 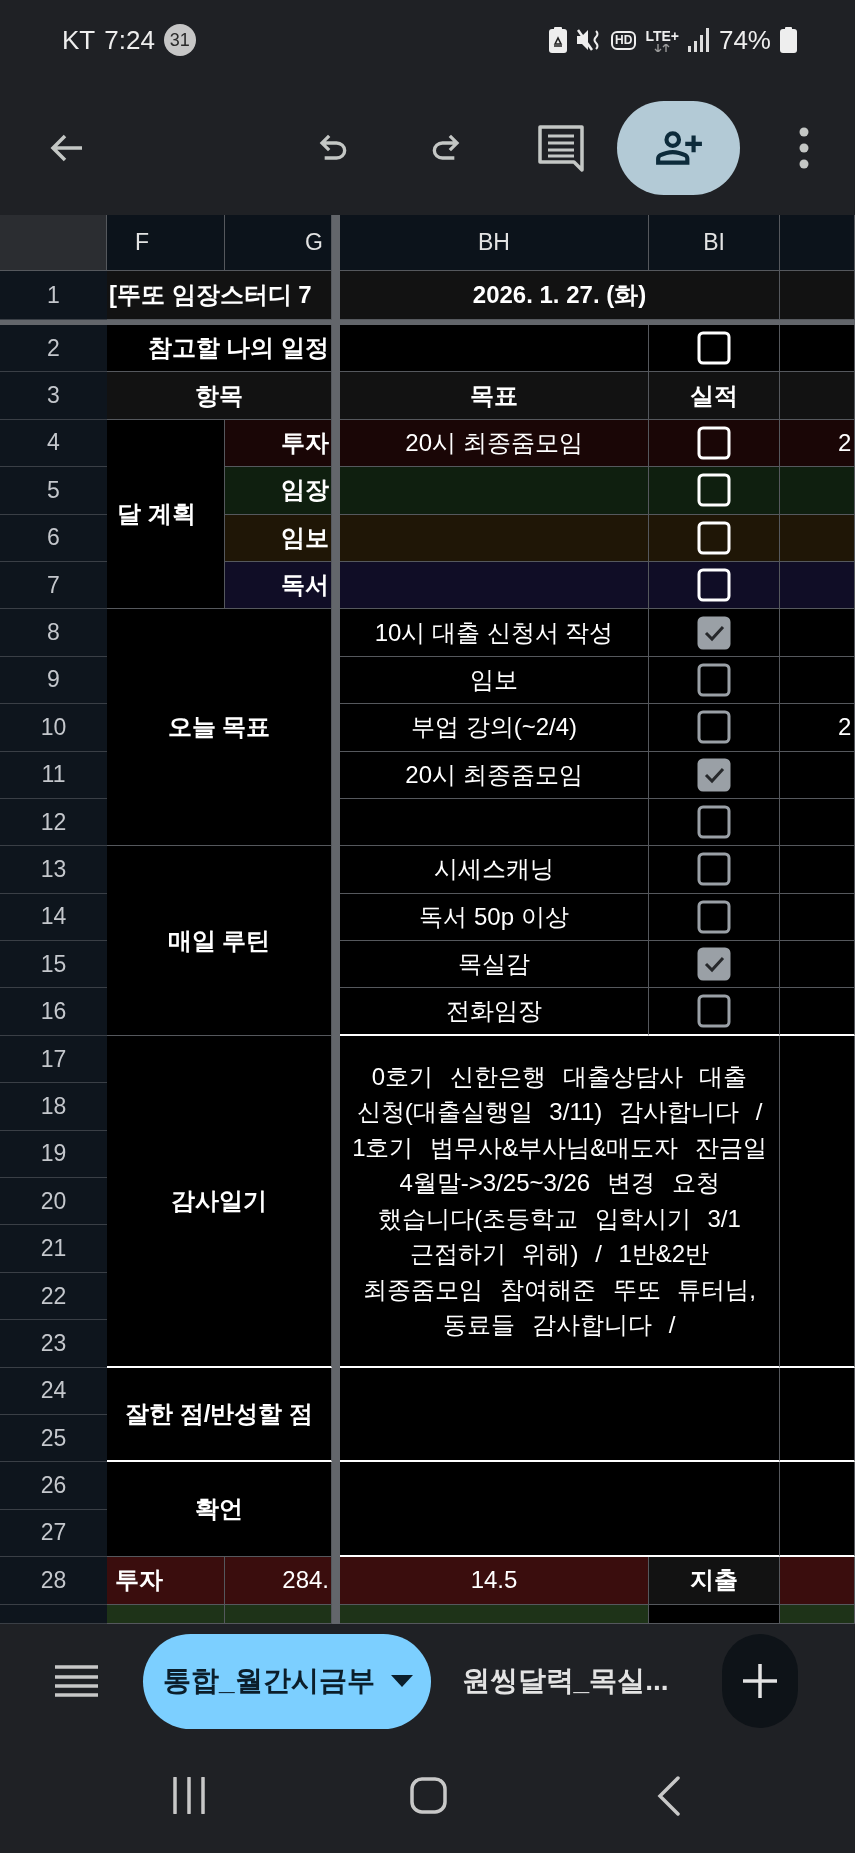 I want to click on row-header: 18, so click(x=53, y=1107).